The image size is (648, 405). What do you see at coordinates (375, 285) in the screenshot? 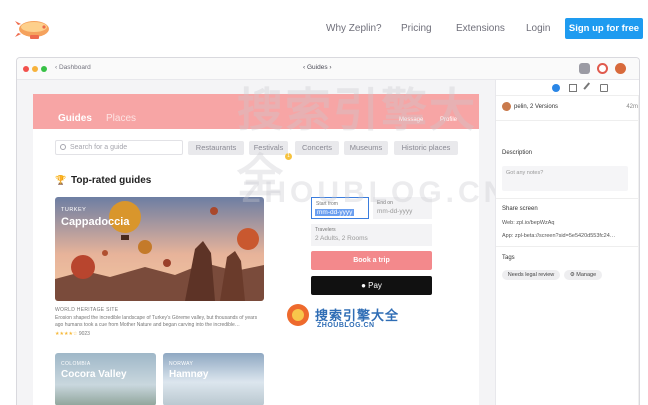
I see `pay-label: Pay` at bounding box center [375, 285].